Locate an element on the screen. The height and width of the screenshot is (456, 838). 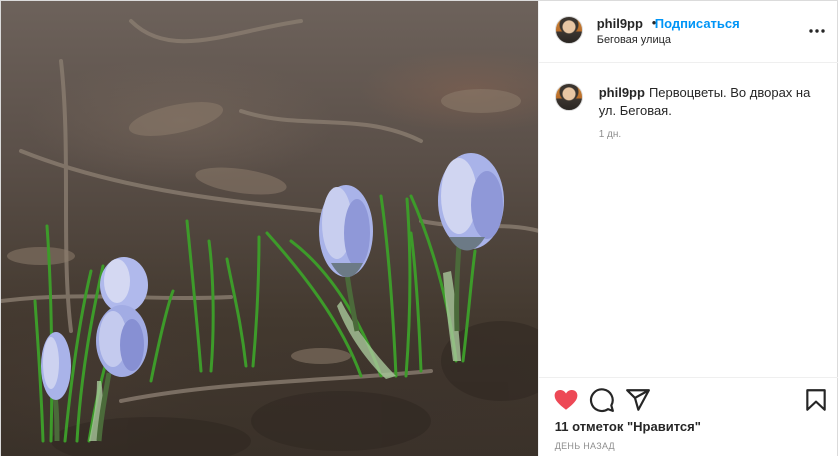
share-icon is located at coordinates (638, 400).